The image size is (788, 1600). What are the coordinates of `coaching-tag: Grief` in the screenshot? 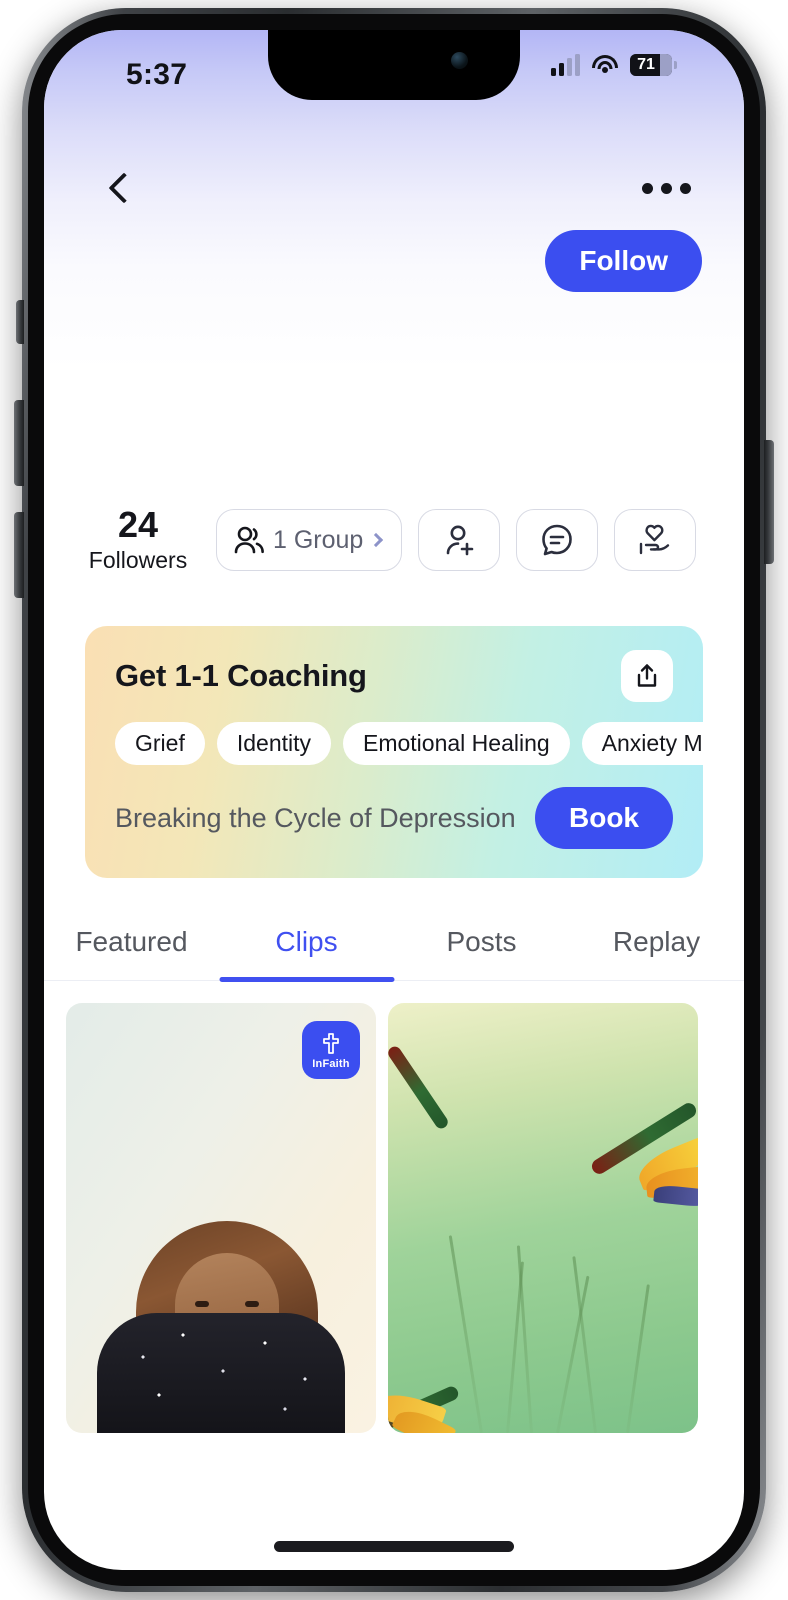 It's located at (160, 743).